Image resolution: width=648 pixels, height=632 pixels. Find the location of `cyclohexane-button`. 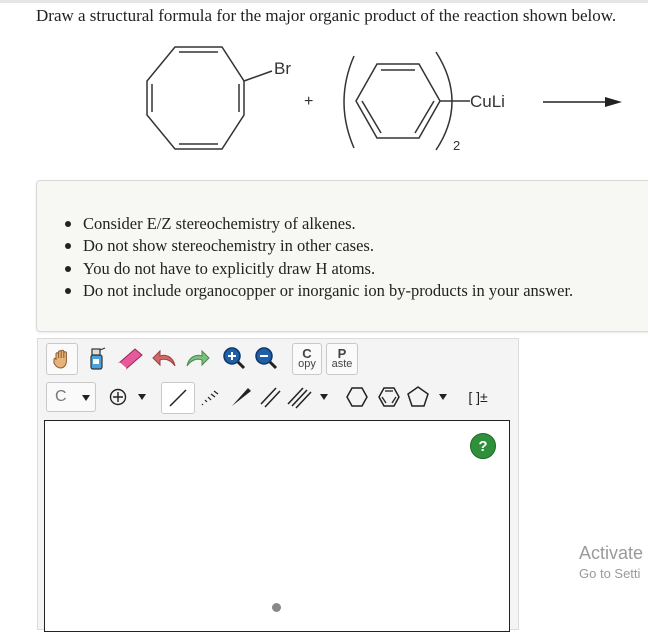

cyclohexane-button is located at coordinates (357, 397).